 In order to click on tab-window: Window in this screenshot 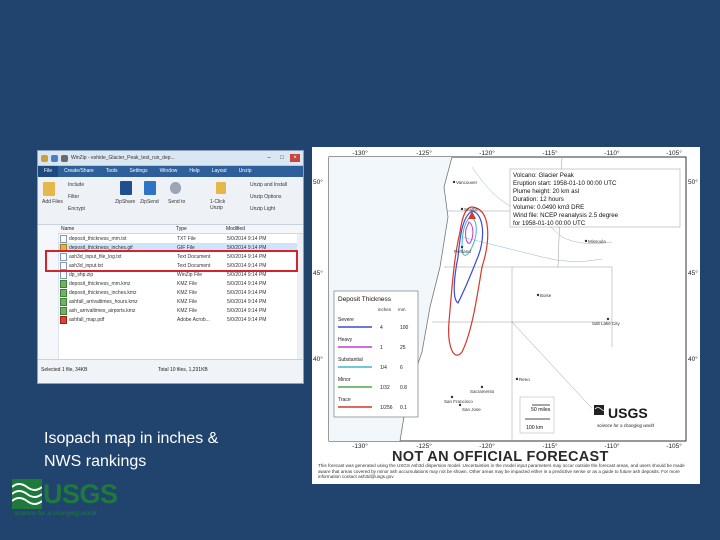, I will do `click(169, 171)`.